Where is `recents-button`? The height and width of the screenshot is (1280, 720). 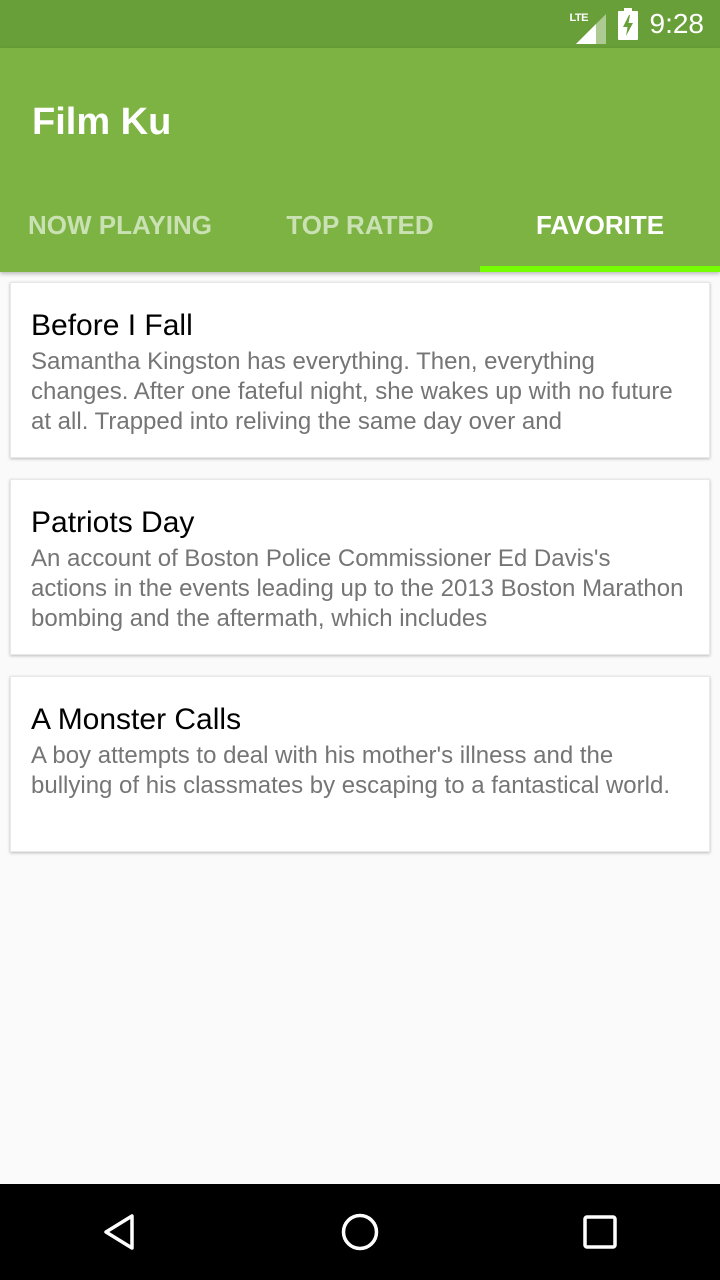 recents-button is located at coordinates (600, 1232).